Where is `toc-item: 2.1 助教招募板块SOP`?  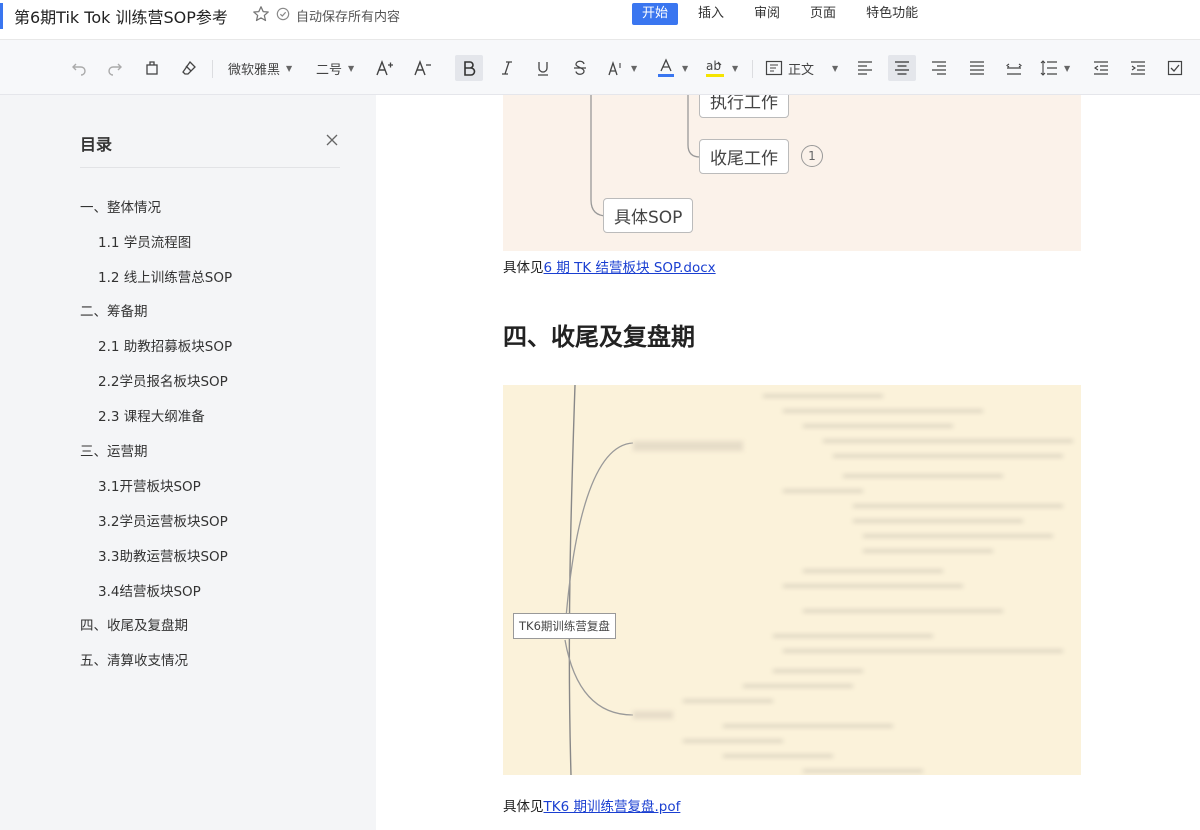
toc-item: 2.1 助教招募板块SOP is located at coordinates (165, 345).